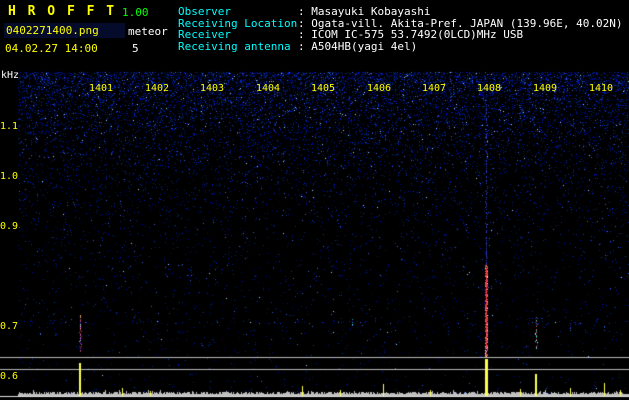 The image size is (629, 400). Describe the element at coordinates (268, 88) in the screenshot. I see `x-tick-label: 1404` at that location.